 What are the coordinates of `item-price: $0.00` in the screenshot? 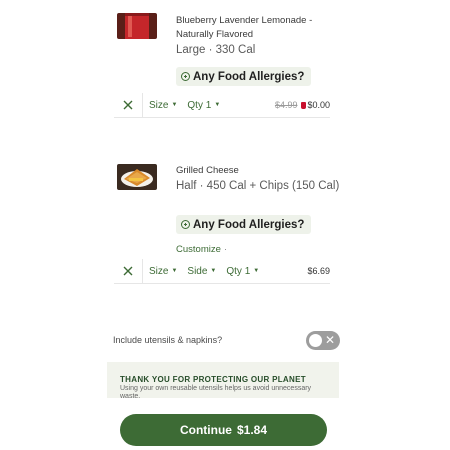 It's located at (318, 105).